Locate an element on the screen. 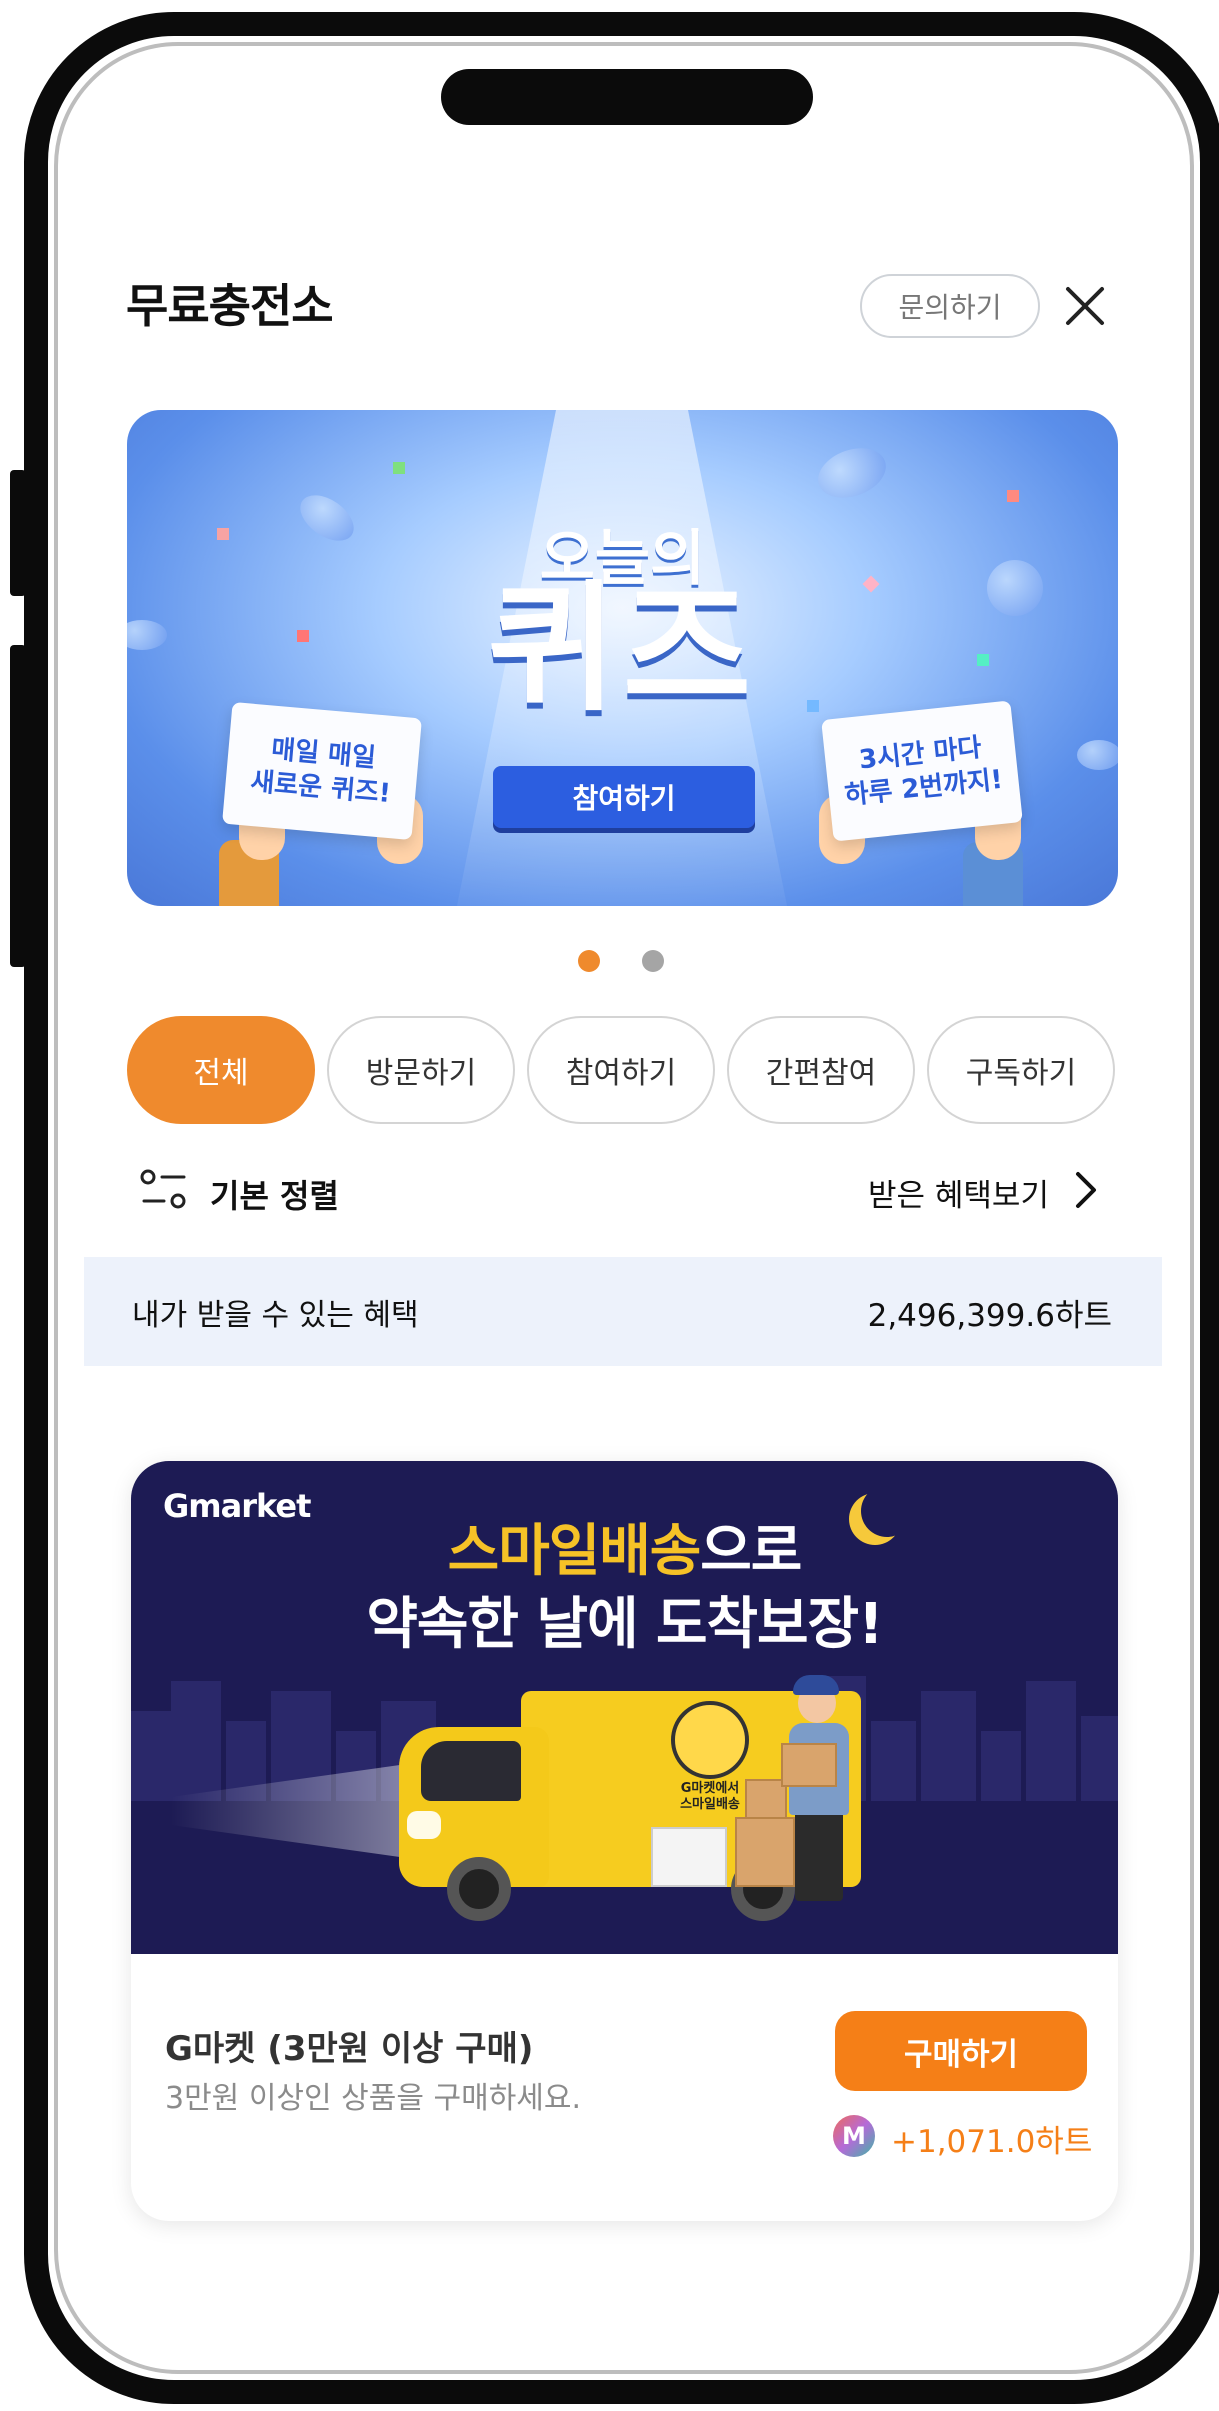 Image resolution: width=1219 pixels, height=2411 pixels. quiz-join-button: 참여하기 is located at coordinates (624, 797).